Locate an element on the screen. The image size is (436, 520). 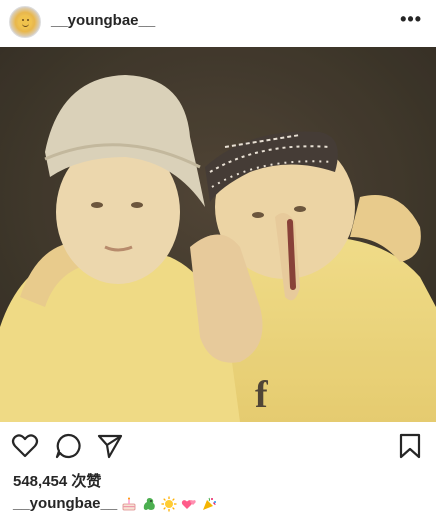
post-caption: __youngbae__ is located at coordinates (115, 503).